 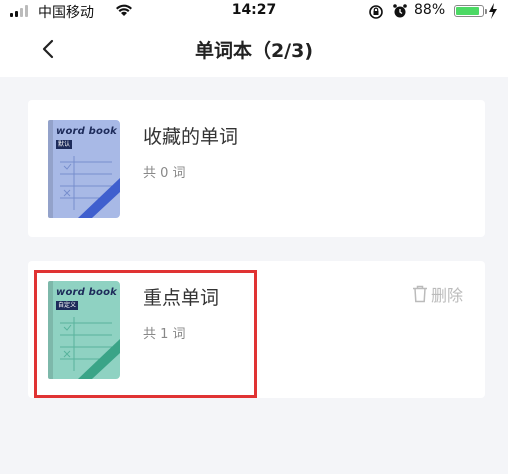 I want to click on wordbook-cover: word book 默认, so click(x=84, y=169).